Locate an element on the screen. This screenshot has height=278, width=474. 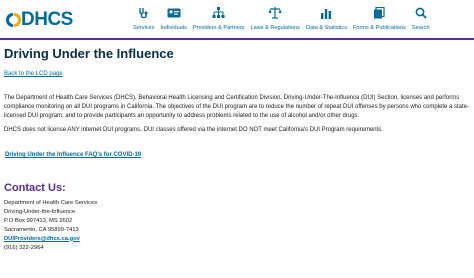
back-to-lcd-link: Back to the LCD page is located at coordinates (33, 74).